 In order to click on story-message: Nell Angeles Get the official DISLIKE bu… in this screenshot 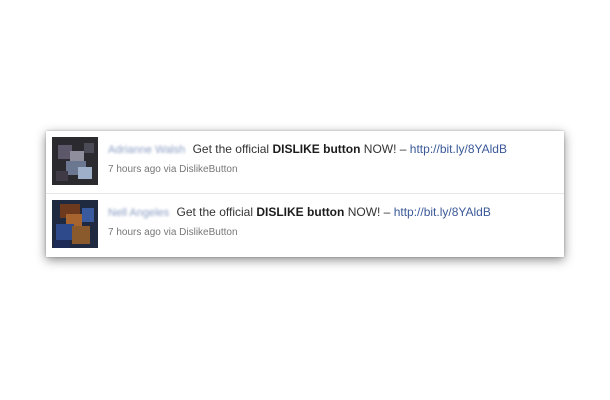, I will do `click(299, 212)`.